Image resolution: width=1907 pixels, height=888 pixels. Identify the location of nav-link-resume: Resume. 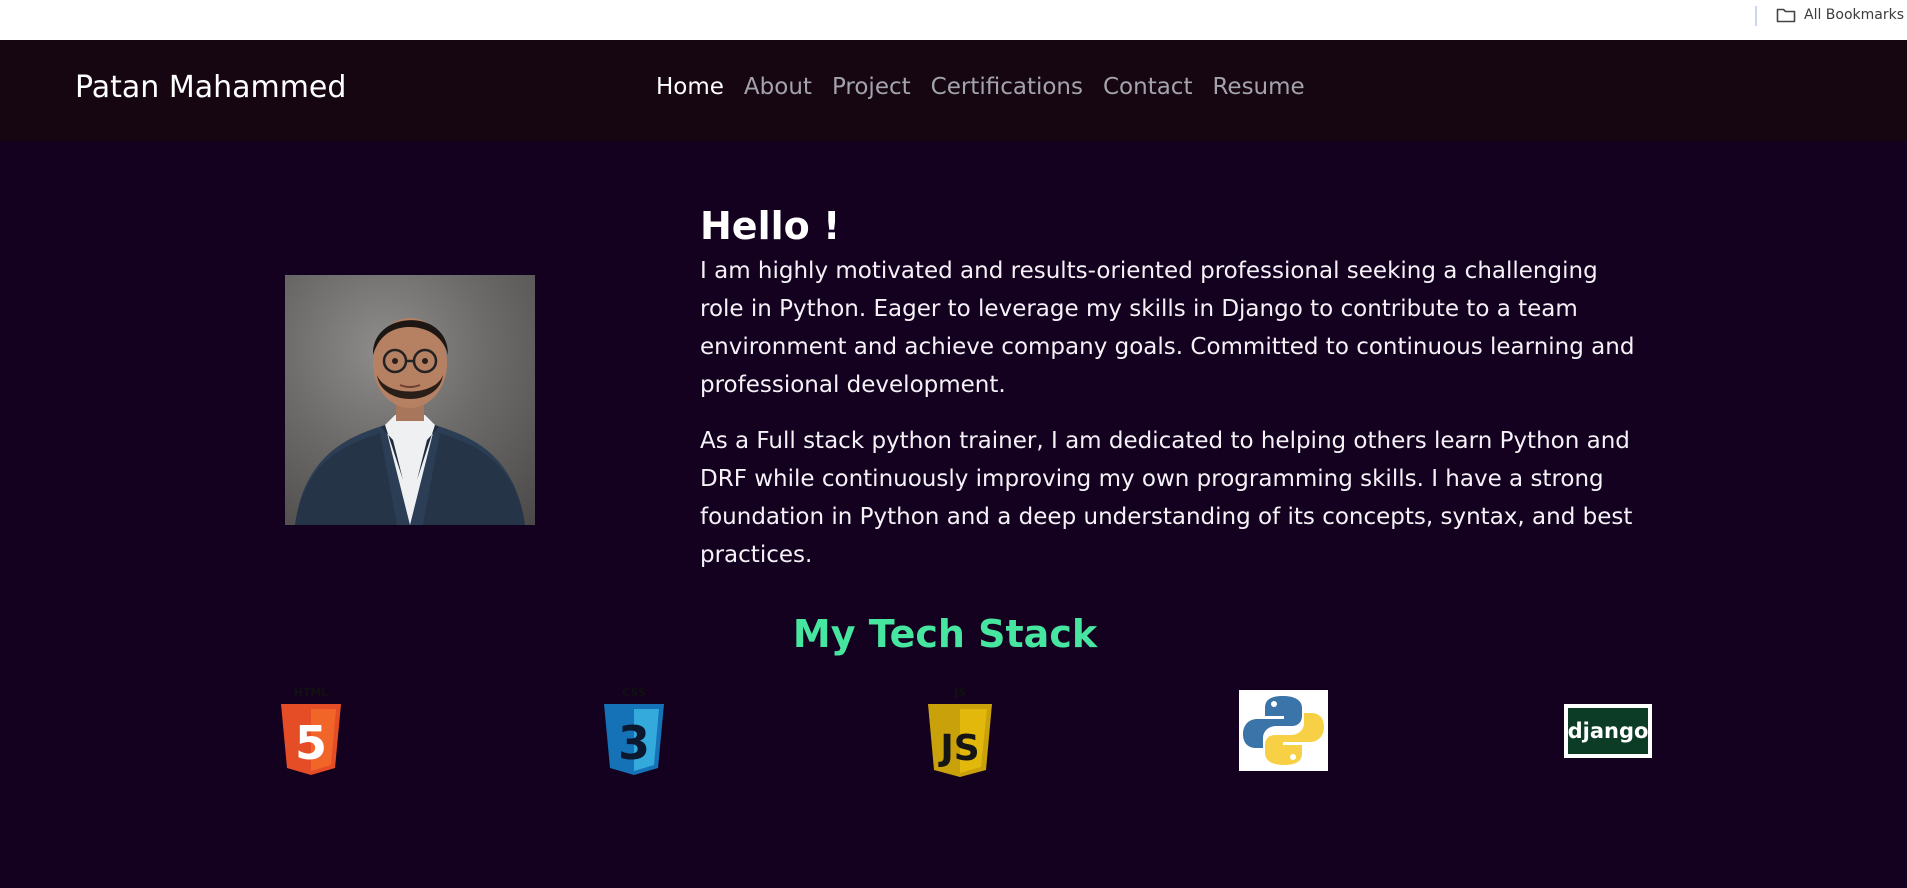
(1258, 87).